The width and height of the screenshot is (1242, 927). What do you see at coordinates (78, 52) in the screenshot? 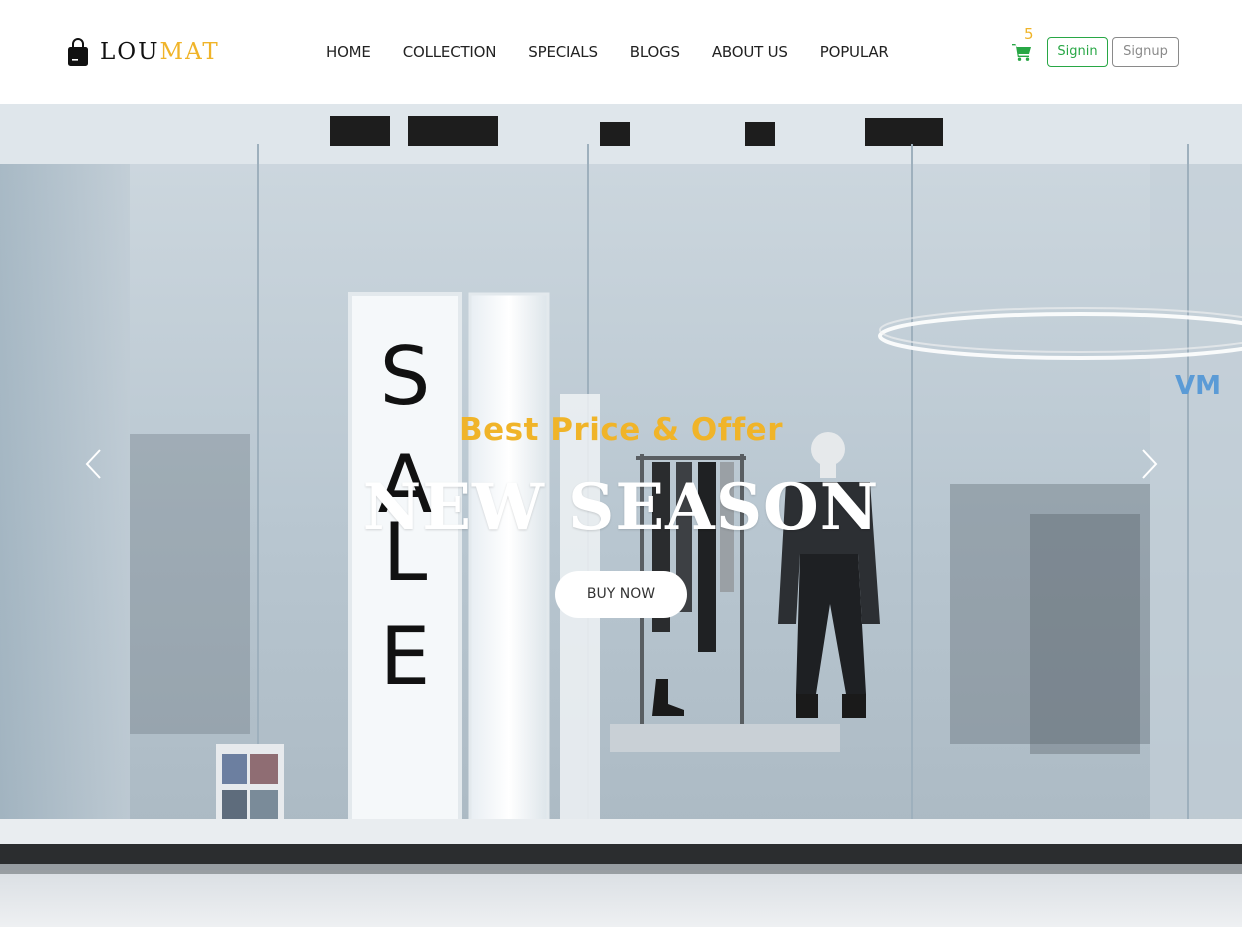
I see `shopping-bag-icon` at bounding box center [78, 52].